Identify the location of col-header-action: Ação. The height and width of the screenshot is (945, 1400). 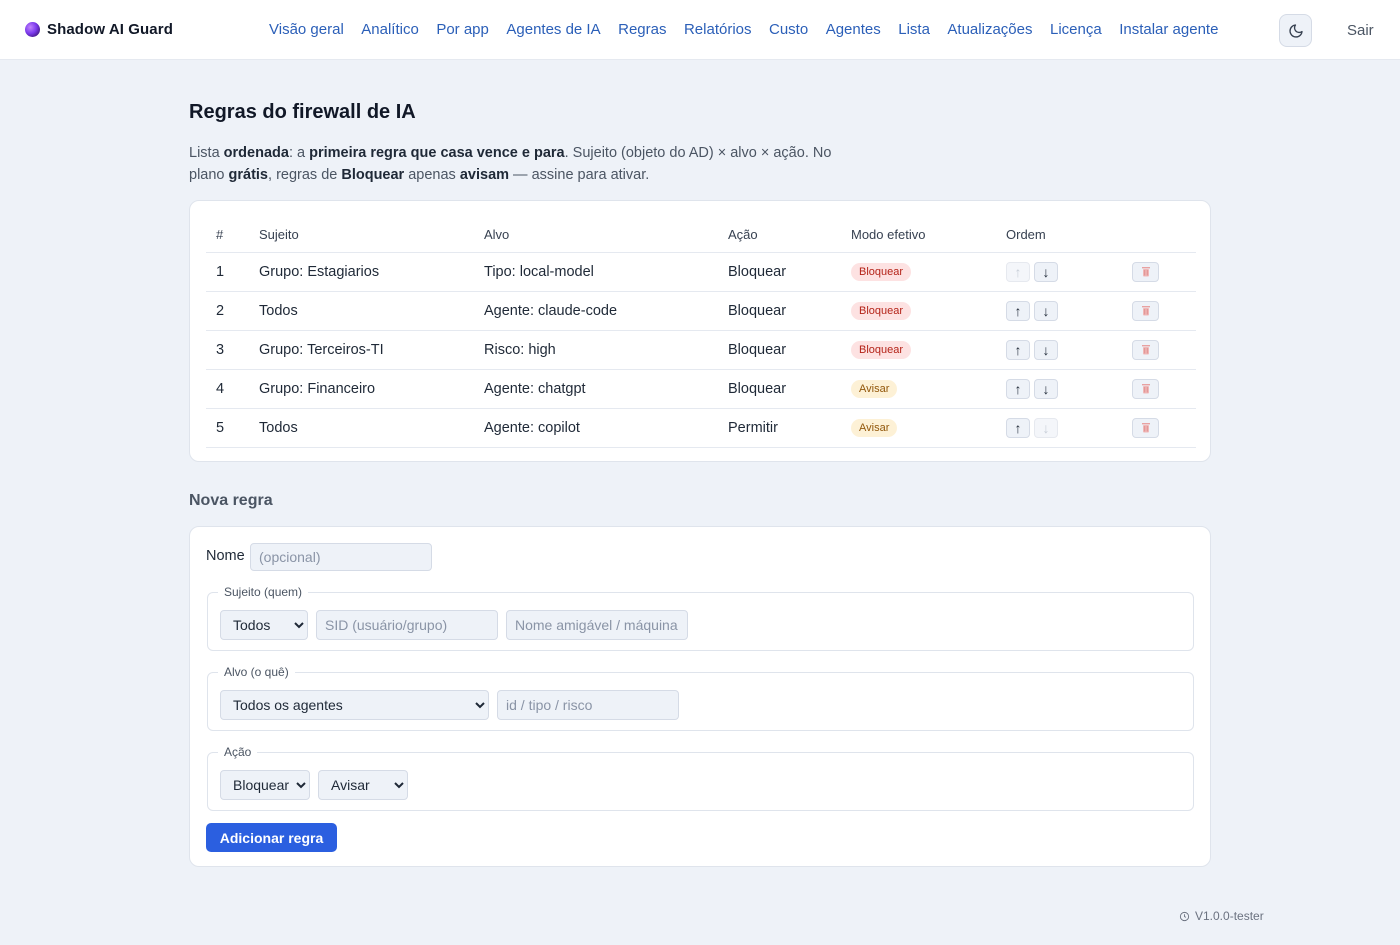
(779, 235).